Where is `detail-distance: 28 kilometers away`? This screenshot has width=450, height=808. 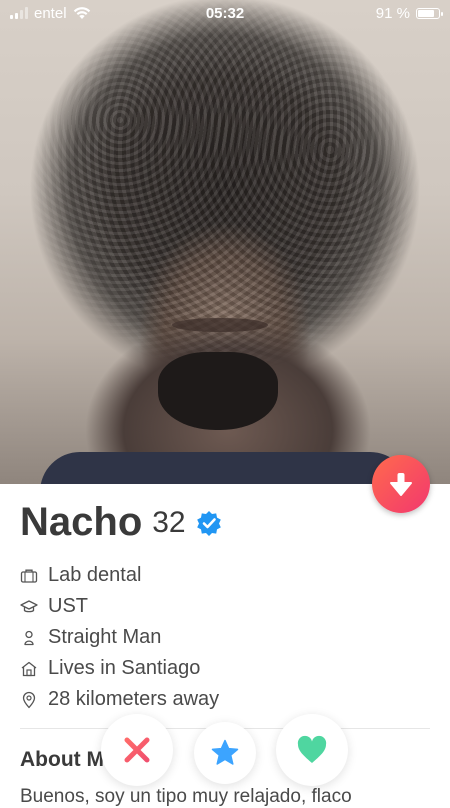 detail-distance: 28 kilometers away is located at coordinates (119, 699).